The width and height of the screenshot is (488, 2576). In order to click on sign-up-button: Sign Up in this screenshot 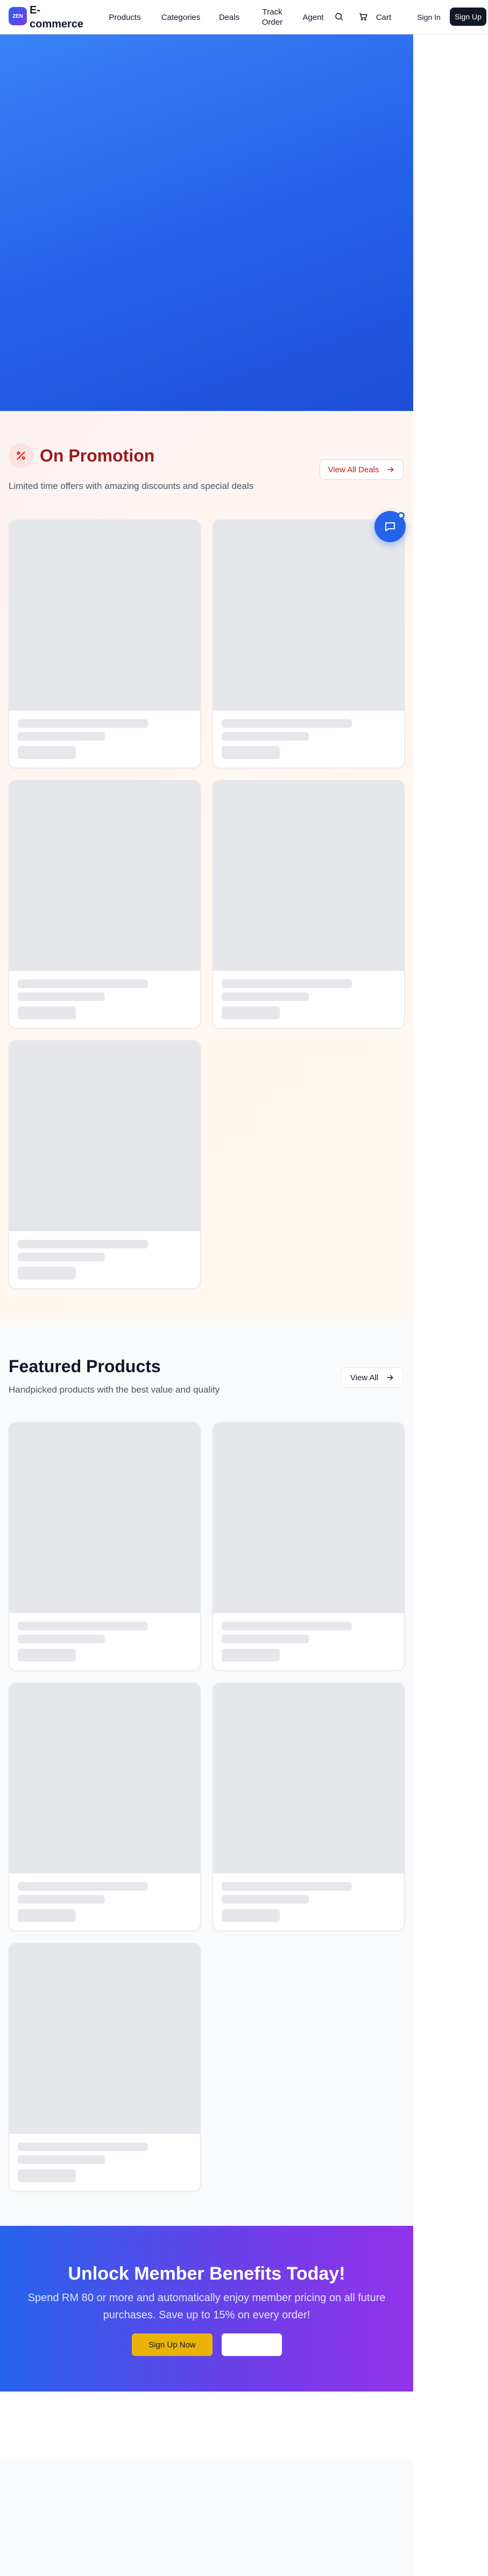, I will do `click(468, 17)`.